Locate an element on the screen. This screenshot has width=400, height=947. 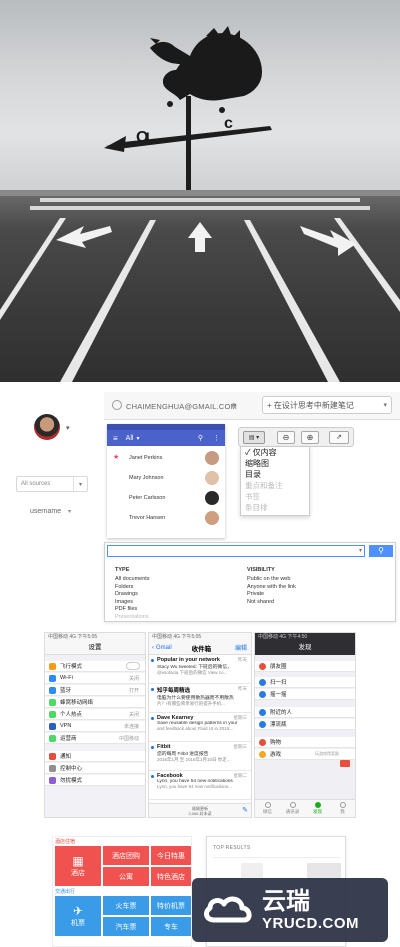
view-menu-item: ✓ 仅内容 is located at coordinates (275, 452).